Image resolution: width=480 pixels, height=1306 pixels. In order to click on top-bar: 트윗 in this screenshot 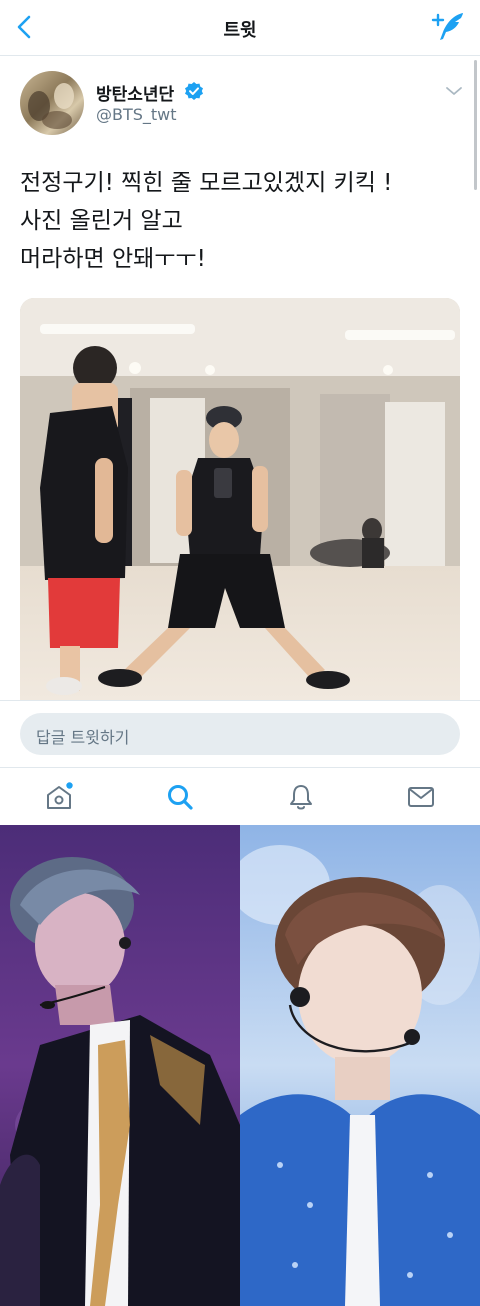, I will do `click(240, 28)`.